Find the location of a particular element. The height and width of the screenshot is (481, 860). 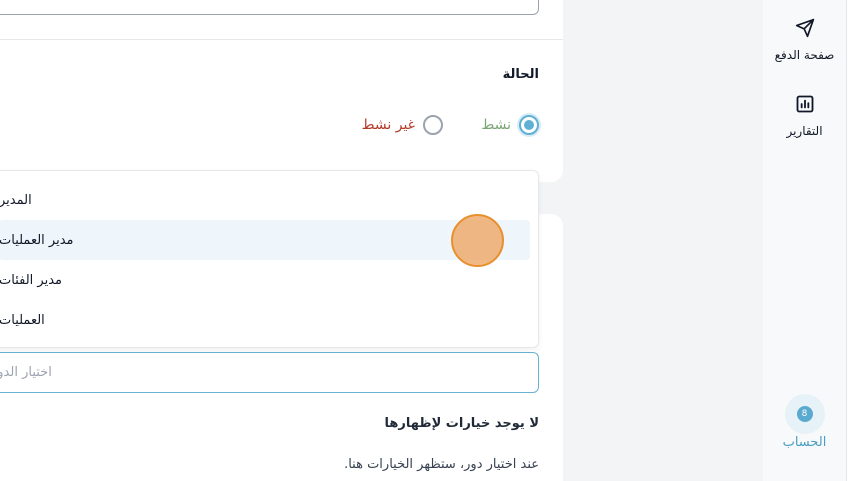

section-divider is located at coordinates (281, 39).